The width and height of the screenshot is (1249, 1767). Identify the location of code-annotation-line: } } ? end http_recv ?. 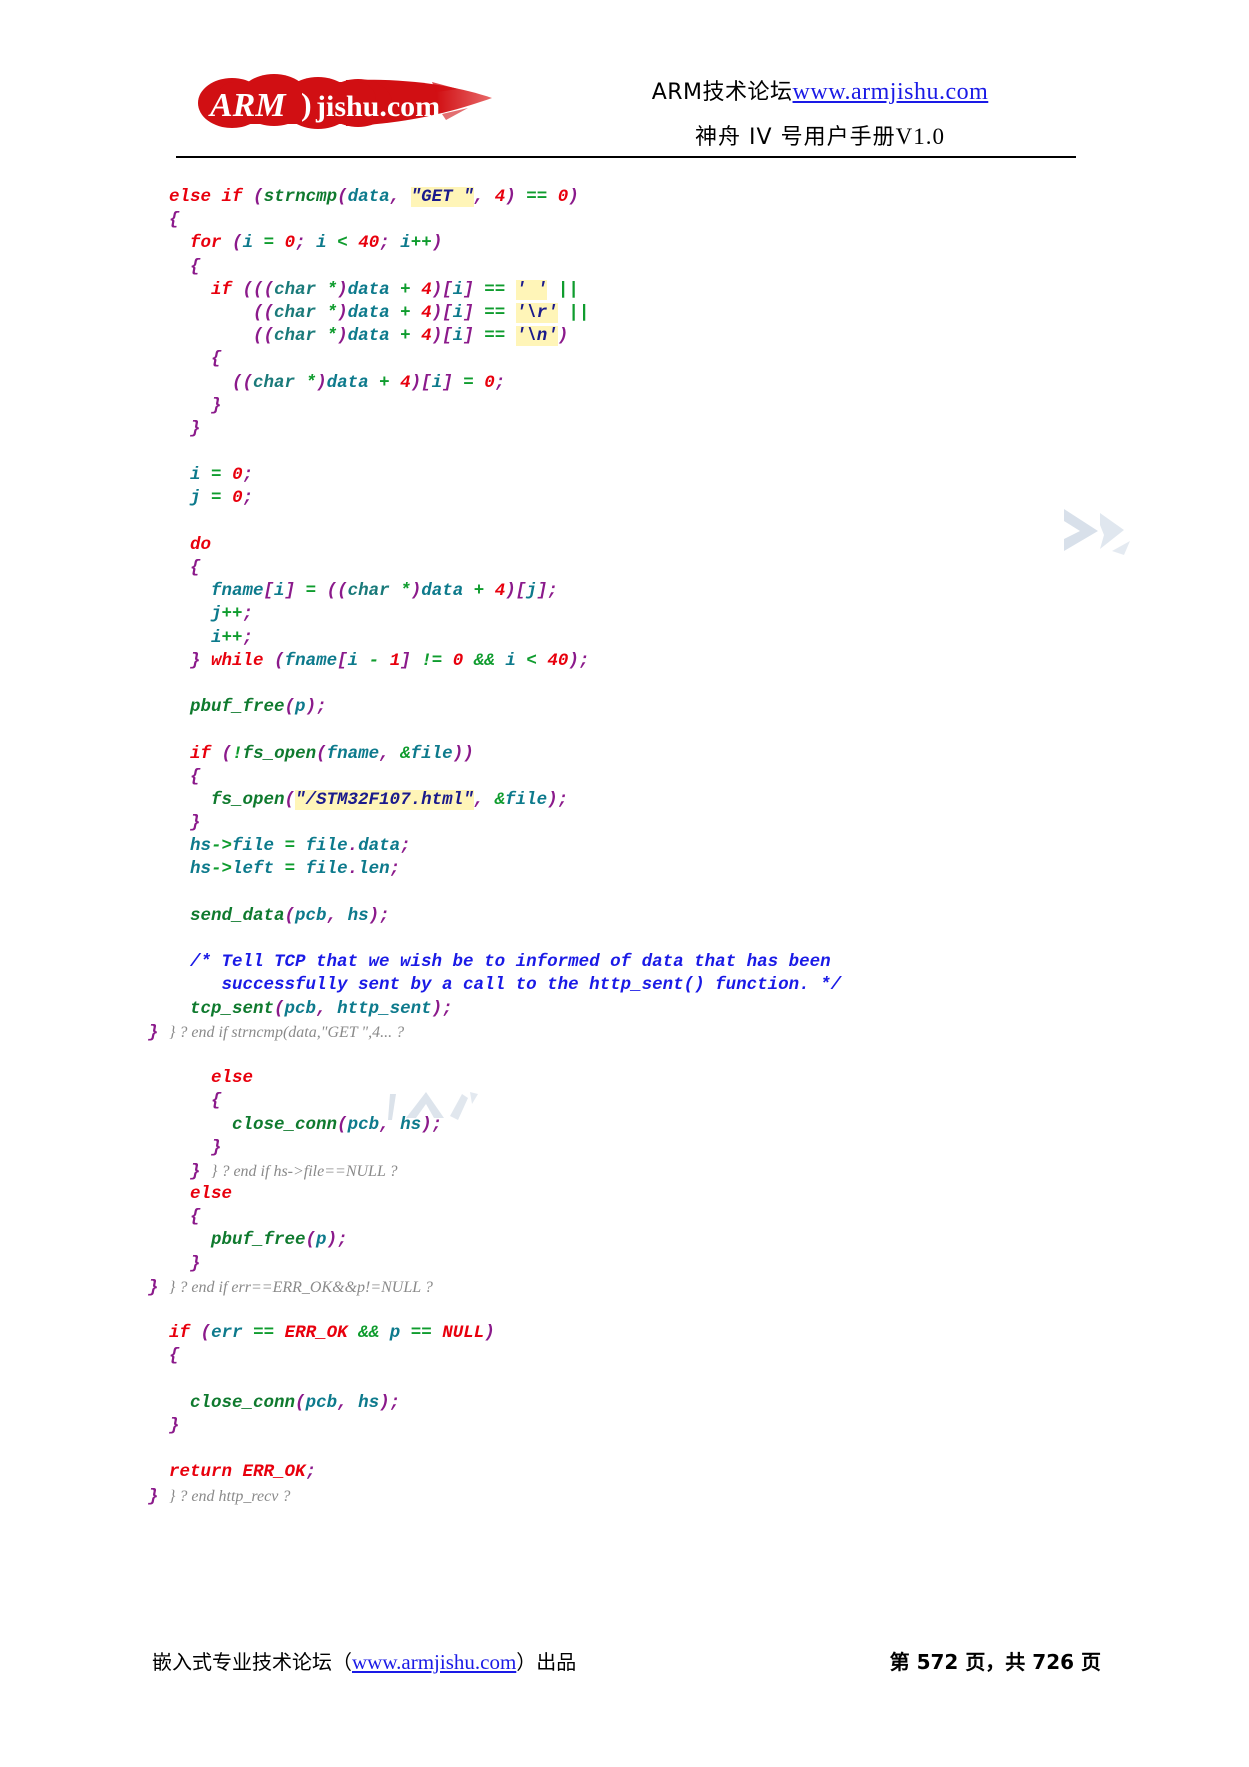
(219, 1496).